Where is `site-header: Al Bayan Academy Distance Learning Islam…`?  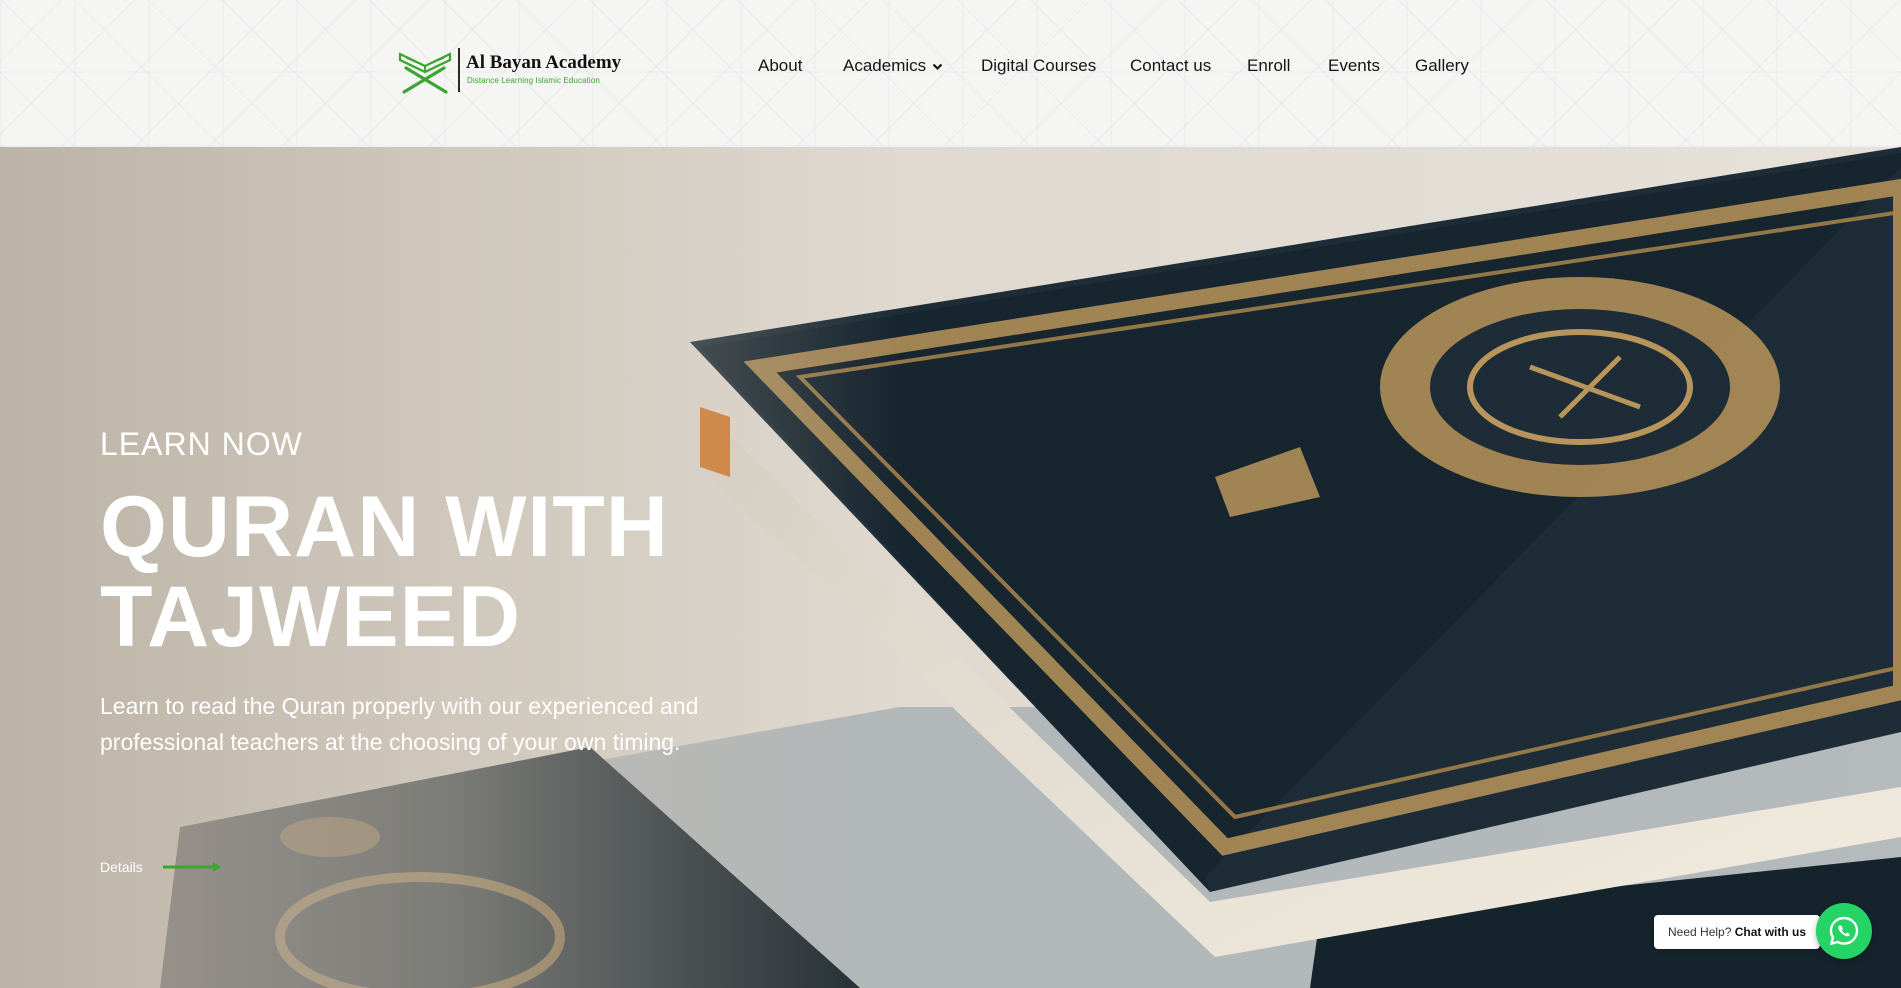
site-header: Al Bayan Academy Distance Learning Islam… is located at coordinates (950, 73).